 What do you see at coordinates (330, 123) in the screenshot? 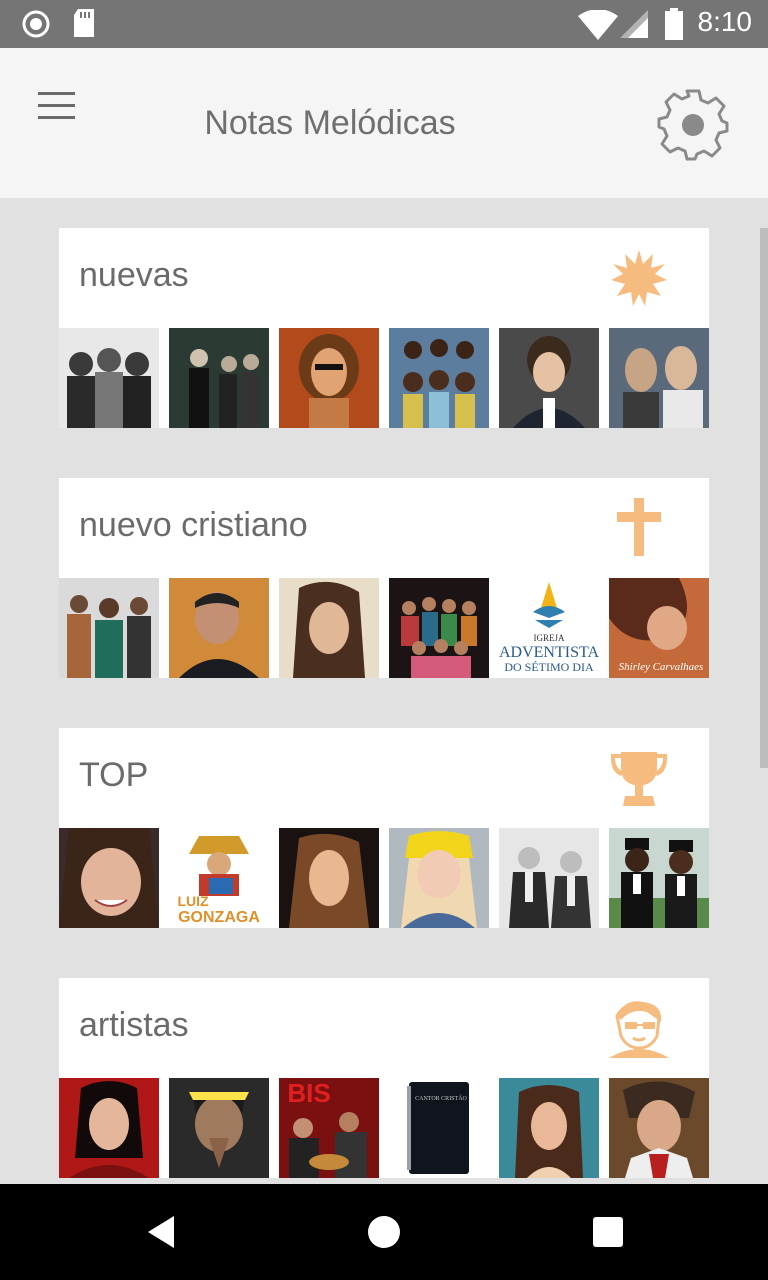
I see `app-title: Notas Melódicas` at bounding box center [330, 123].